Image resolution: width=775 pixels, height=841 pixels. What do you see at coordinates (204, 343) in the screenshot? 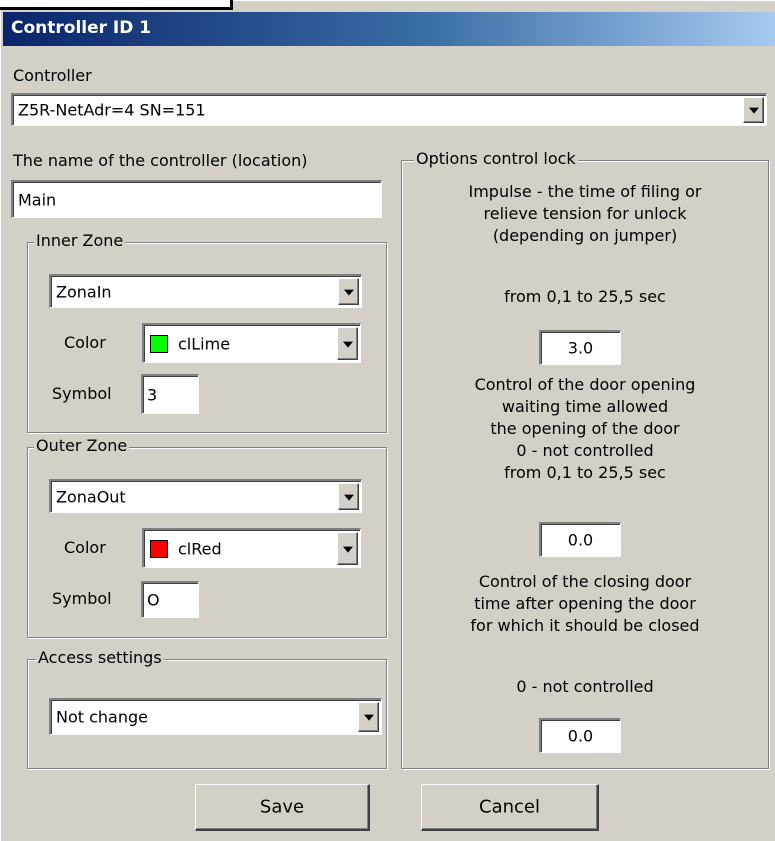
I see `inner-color-value: clLime` at bounding box center [204, 343].